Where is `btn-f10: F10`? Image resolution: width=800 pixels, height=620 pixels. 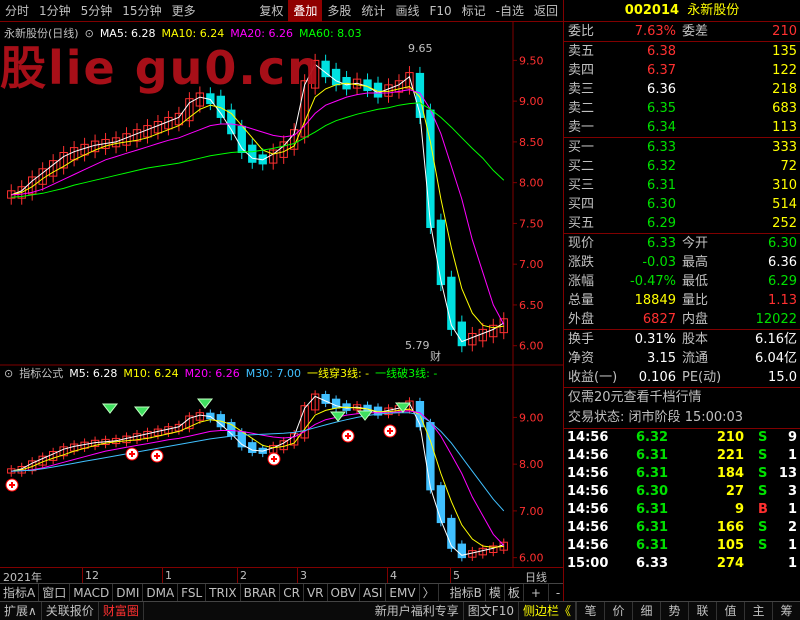 btn-f10: F10 is located at coordinates (440, 11).